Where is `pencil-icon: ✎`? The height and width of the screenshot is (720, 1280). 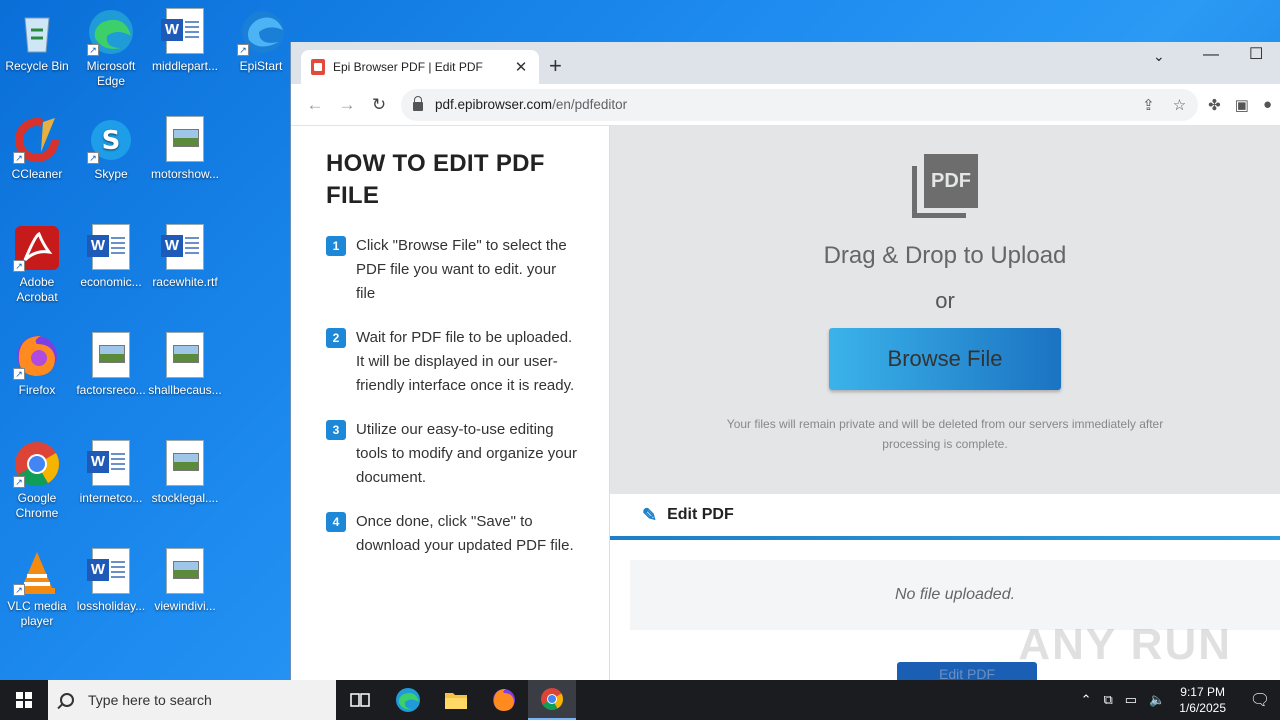
pencil-icon: ✎ is located at coordinates (650, 514).